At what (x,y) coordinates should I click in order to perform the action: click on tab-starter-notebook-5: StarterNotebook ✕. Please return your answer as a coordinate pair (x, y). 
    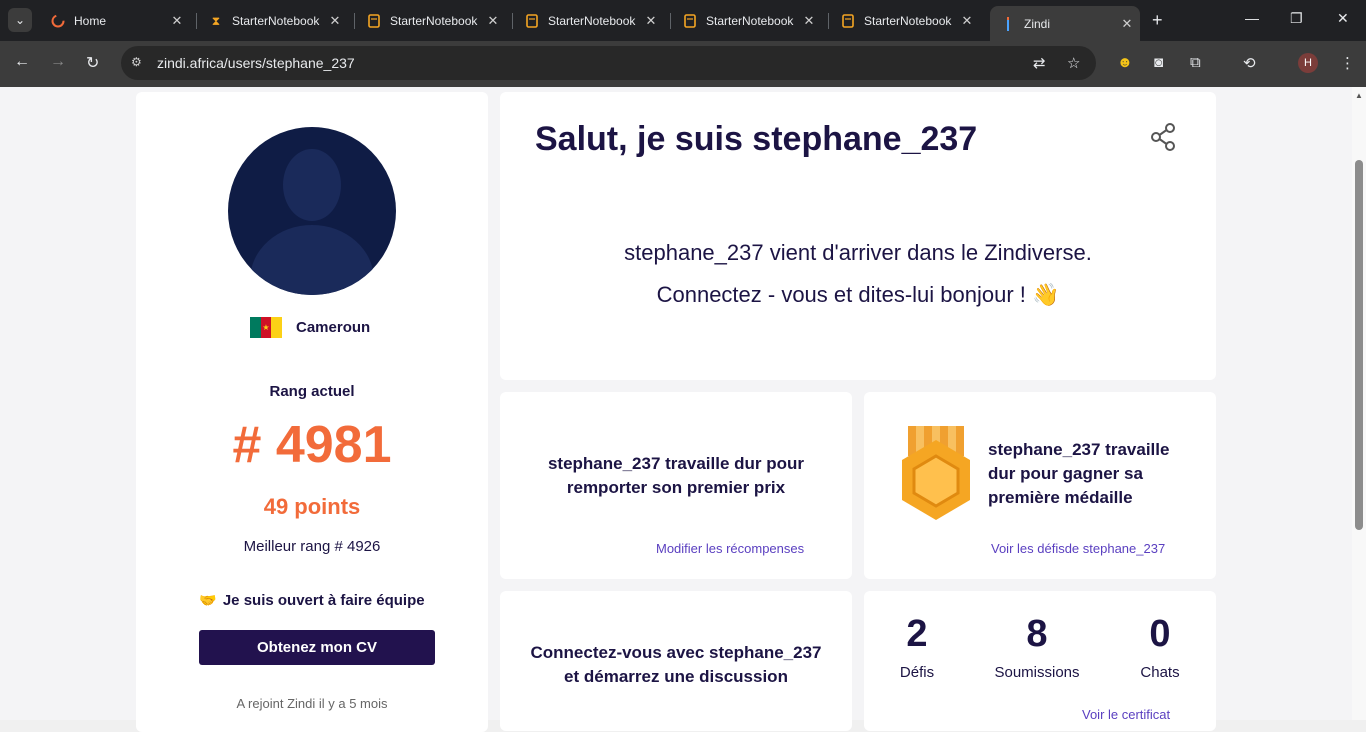
    Looking at the image, I should click on (905, 21).